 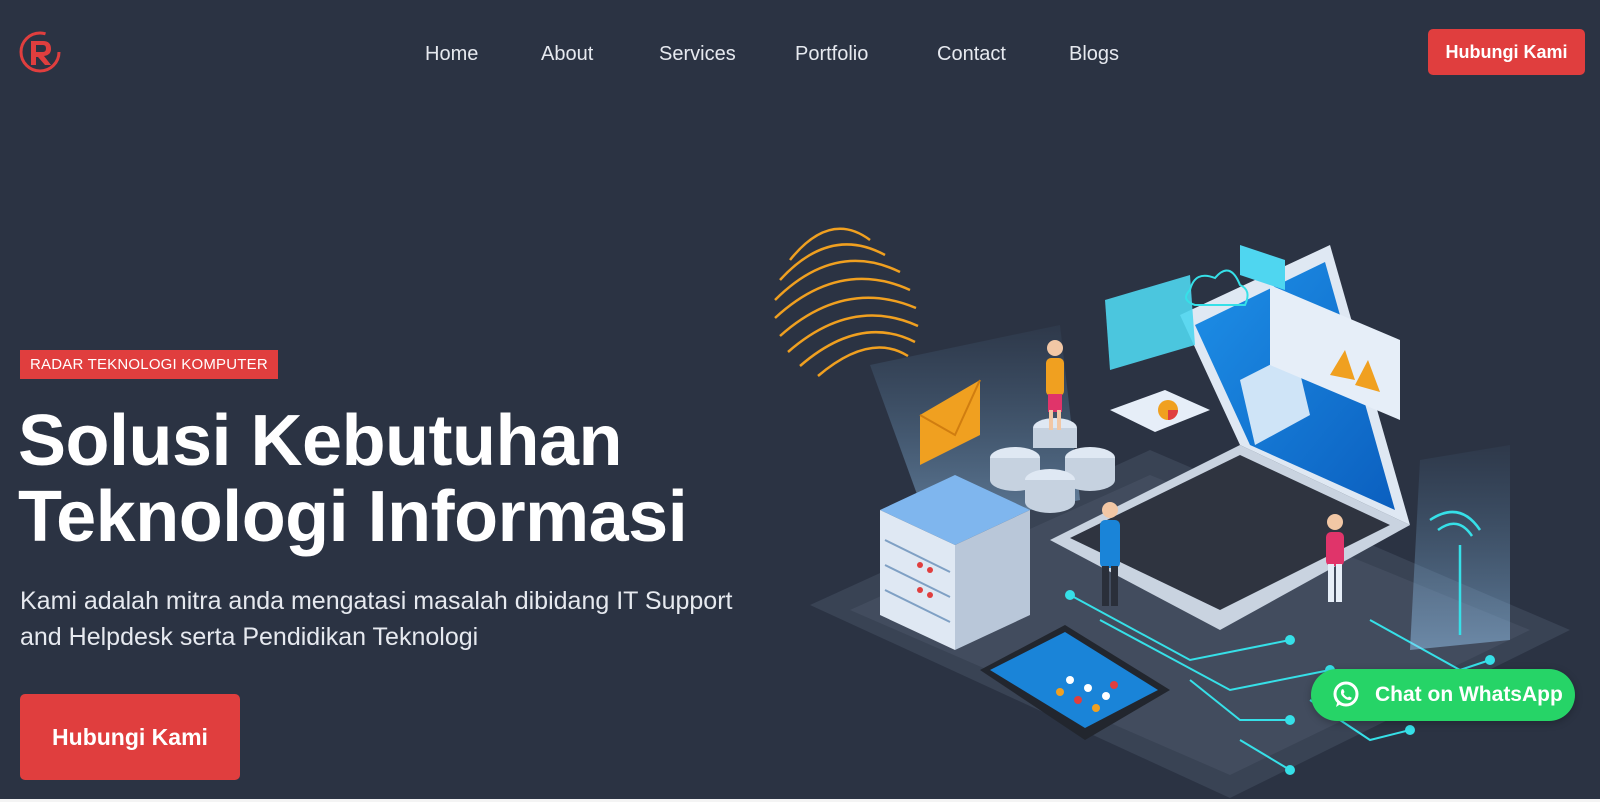 I want to click on whatsapp-chat-button: Chat on WhatsApp, so click(x=1443, y=695).